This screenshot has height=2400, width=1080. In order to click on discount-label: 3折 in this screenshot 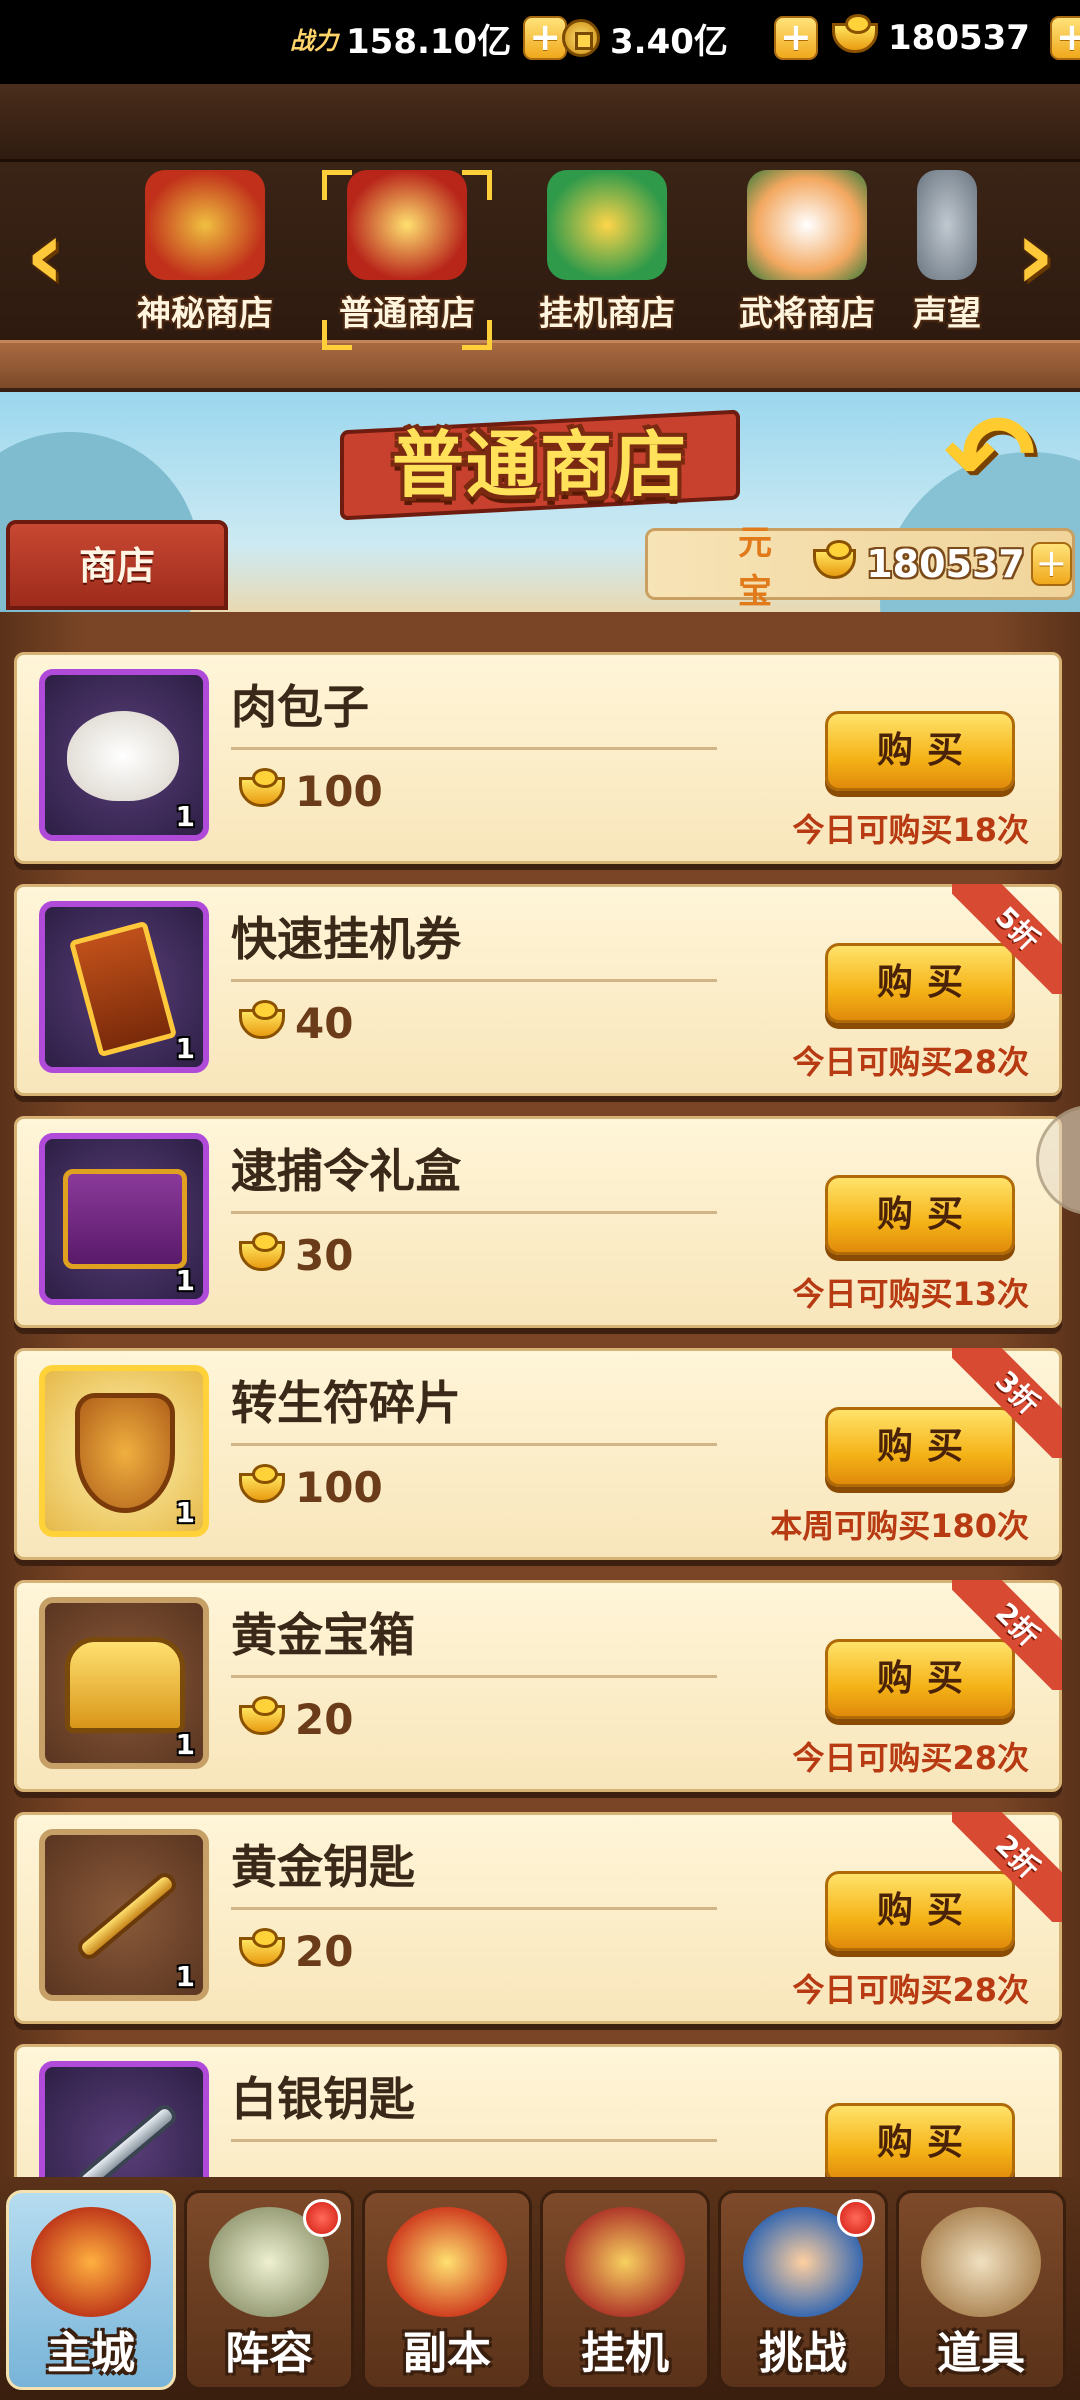, I will do `click(1007, 1403)`.